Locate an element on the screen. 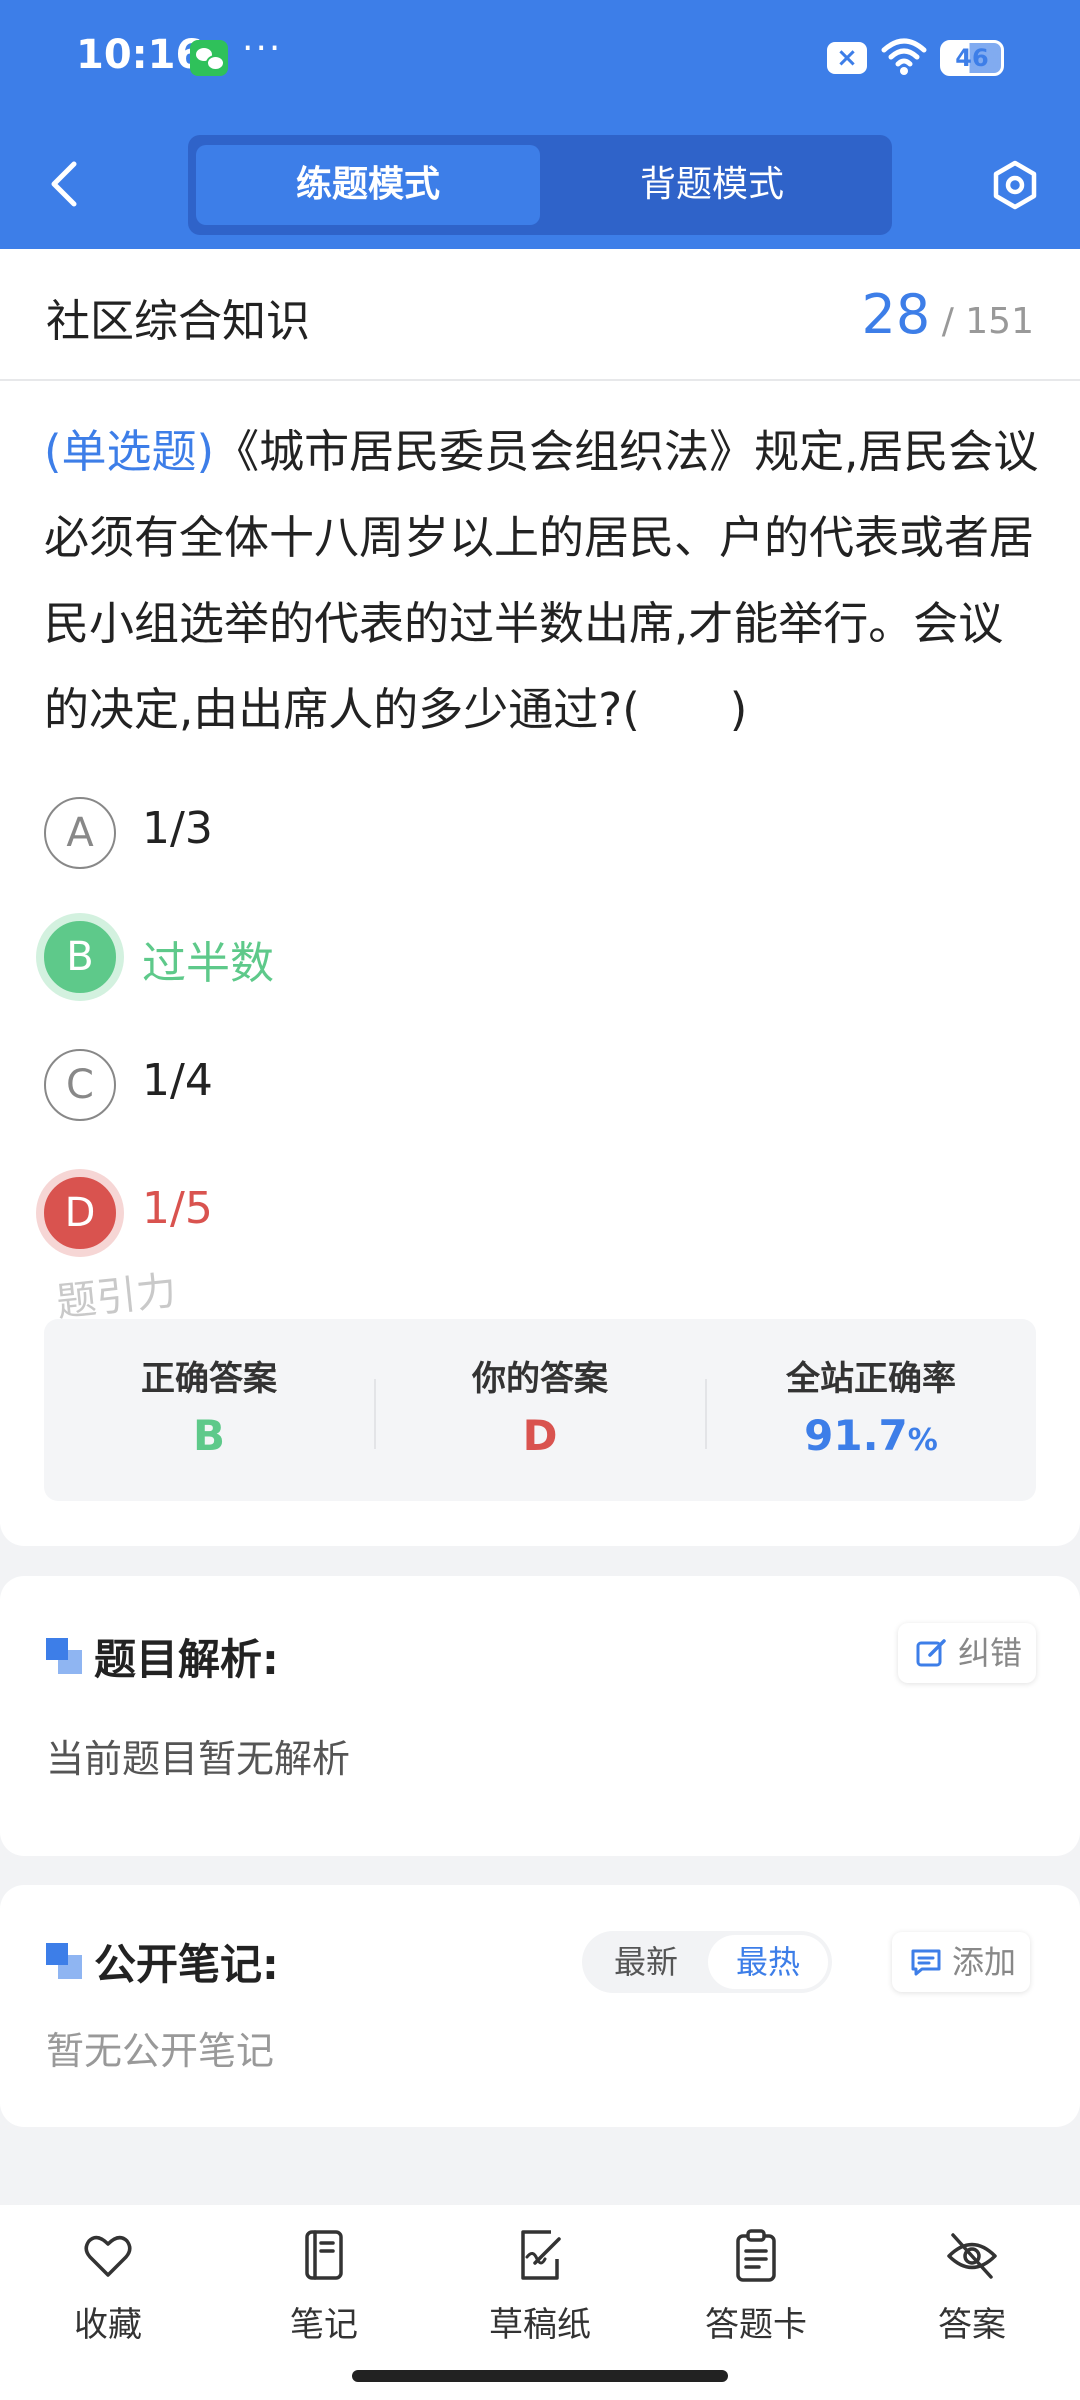 This screenshot has height=2400, width=1080. tab-practice-mode: 练题模式 is located at coordinates (368, 185).